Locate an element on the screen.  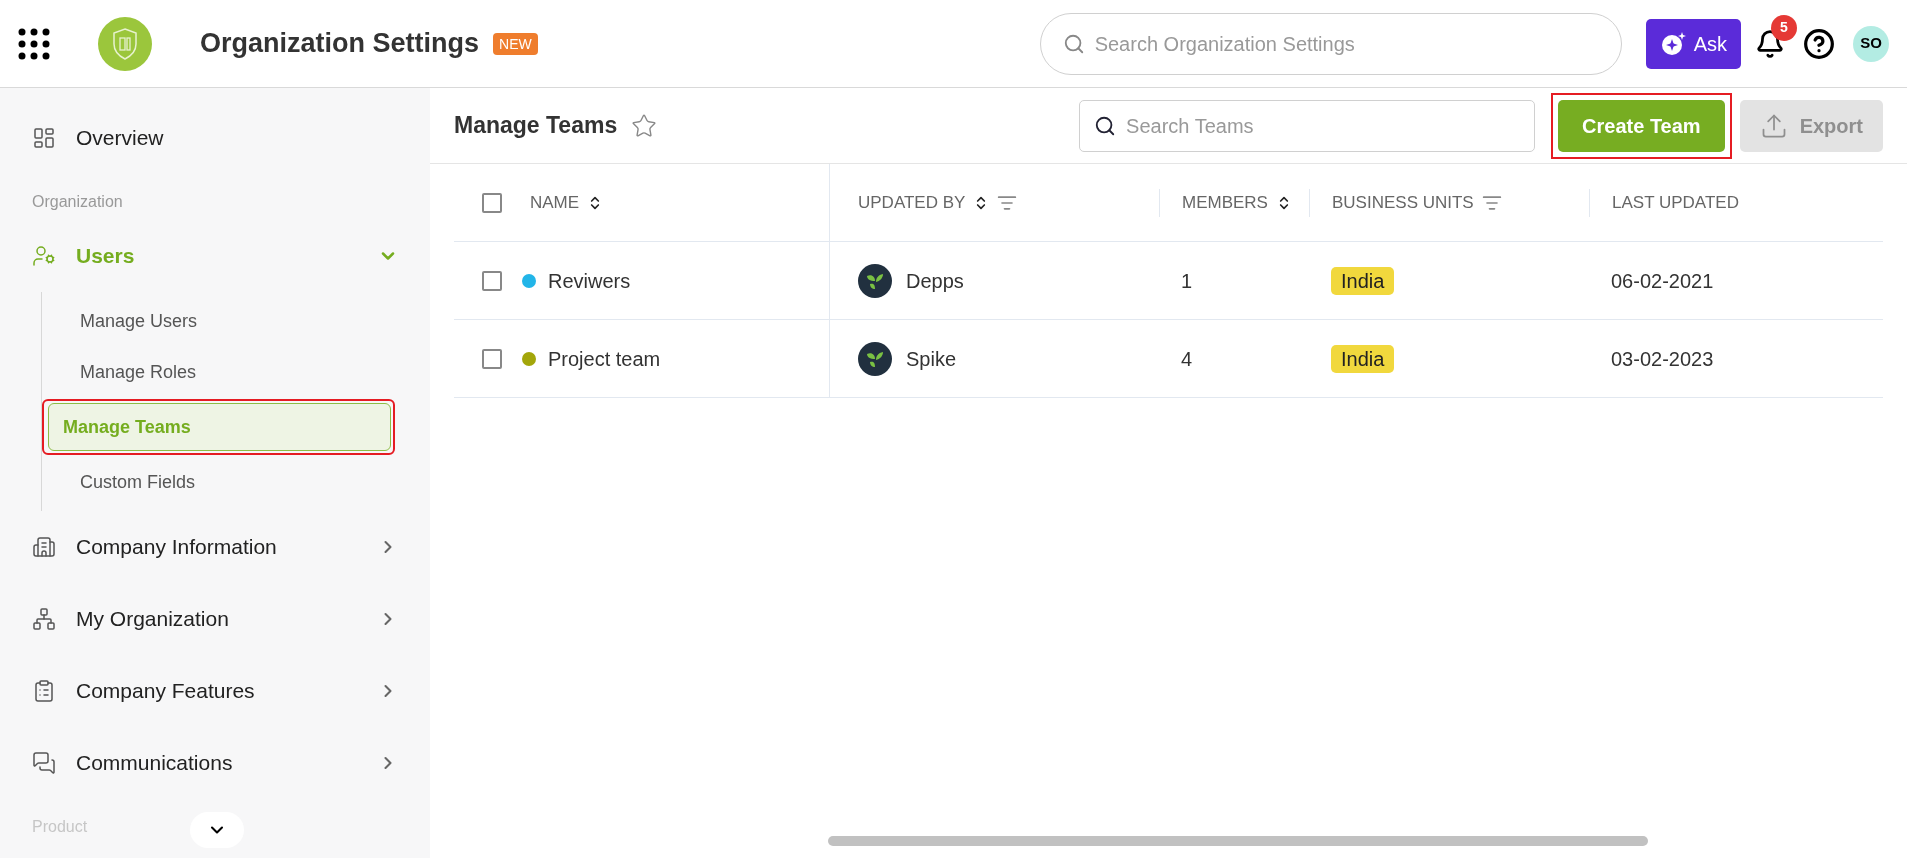
export-button: Export is located at coordinates (1811, 125).